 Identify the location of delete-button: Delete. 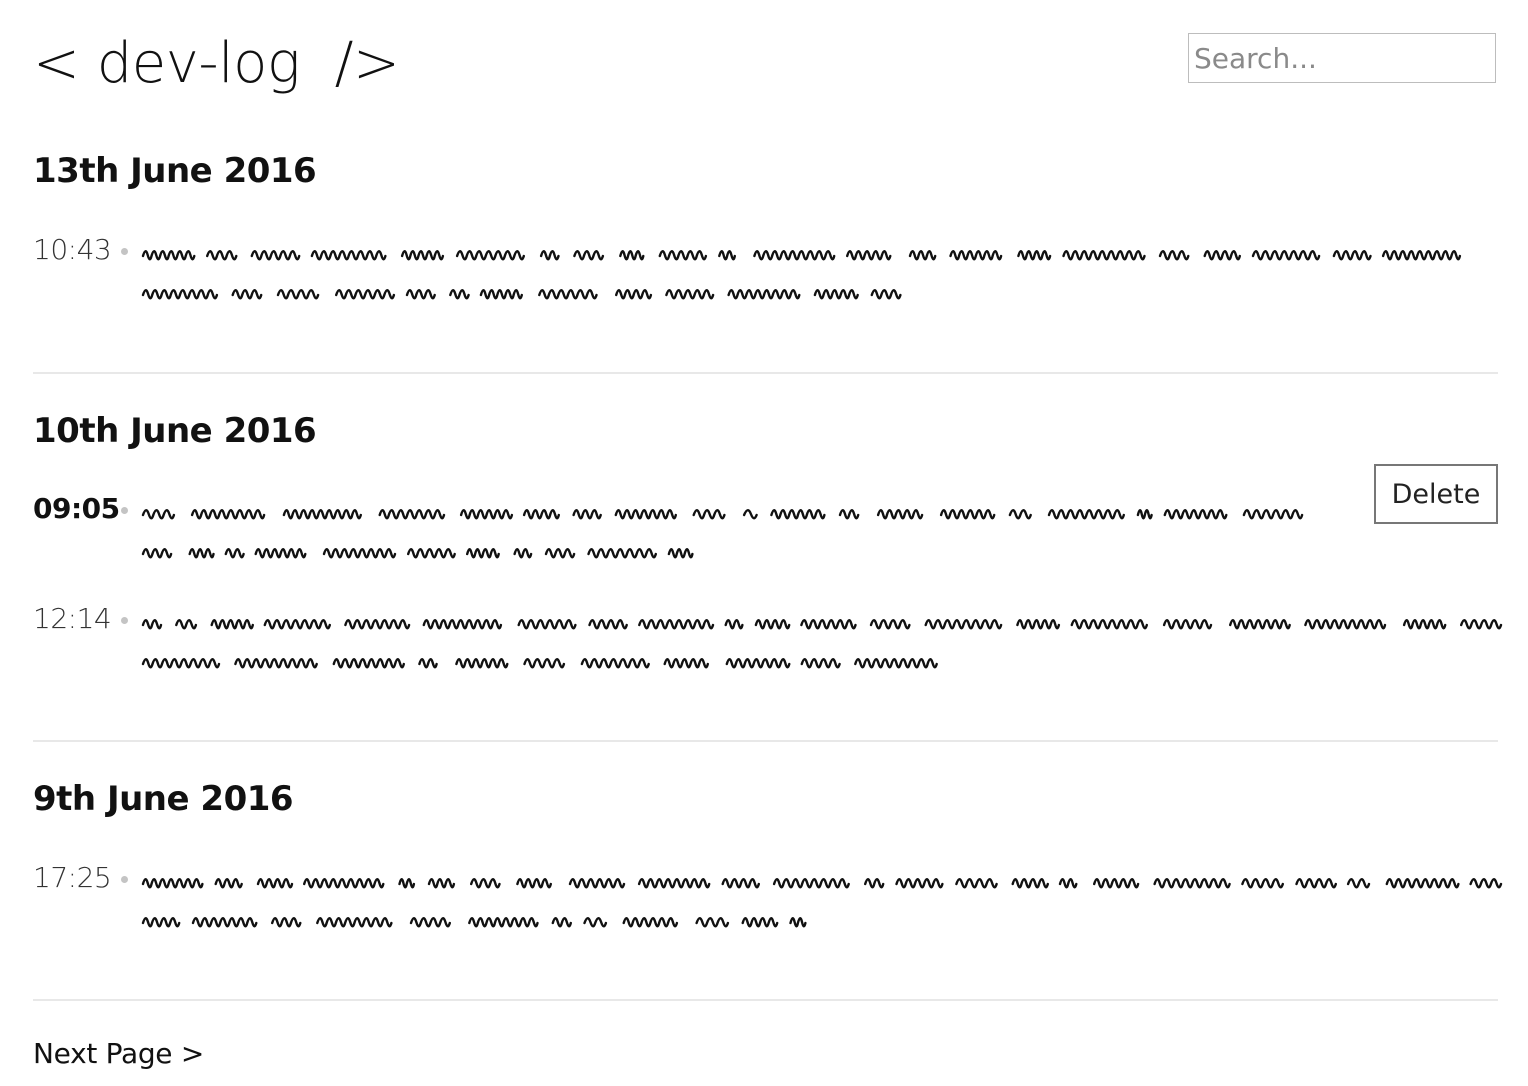
(1436, 494).